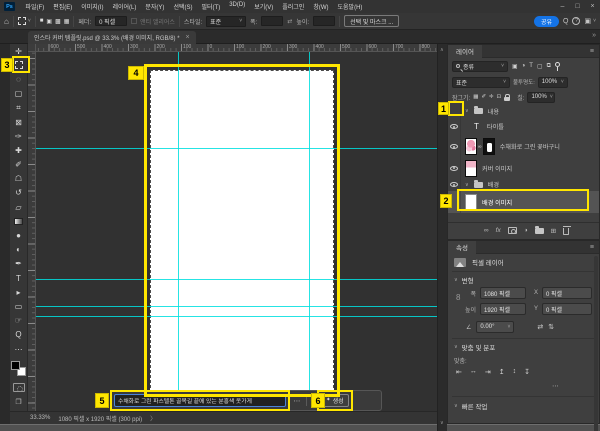 The image size is (600, 431). I want to click on filter-smart-object-icon: ⧉, so click(549, 66).